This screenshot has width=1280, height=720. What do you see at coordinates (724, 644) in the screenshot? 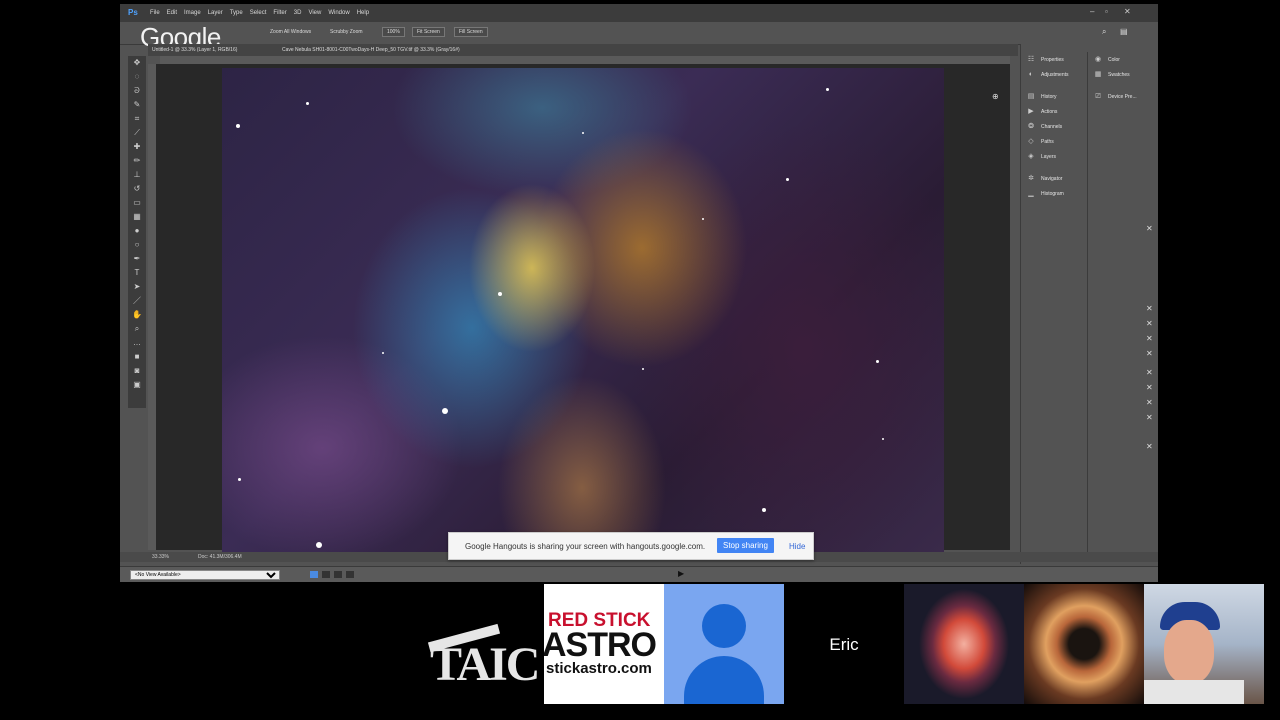
I see `default-avatar-tile` at bounding box center [724, 644].